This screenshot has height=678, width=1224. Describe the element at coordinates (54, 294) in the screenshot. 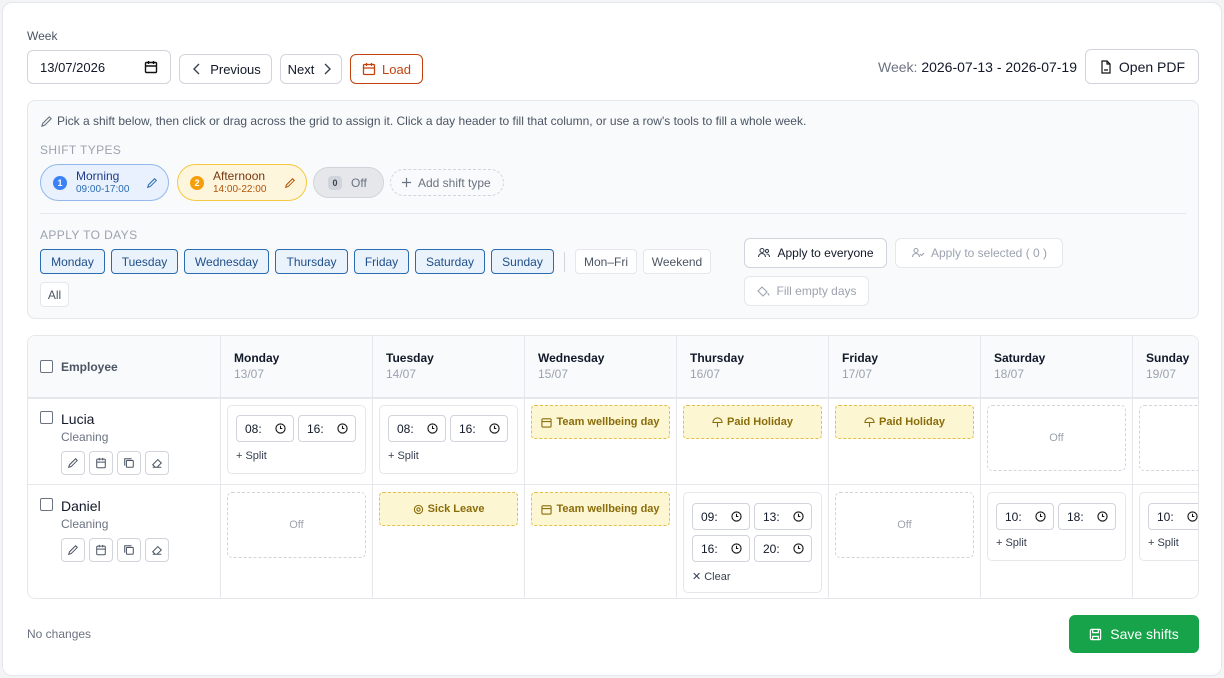

I see `preset-all: All` at that location.